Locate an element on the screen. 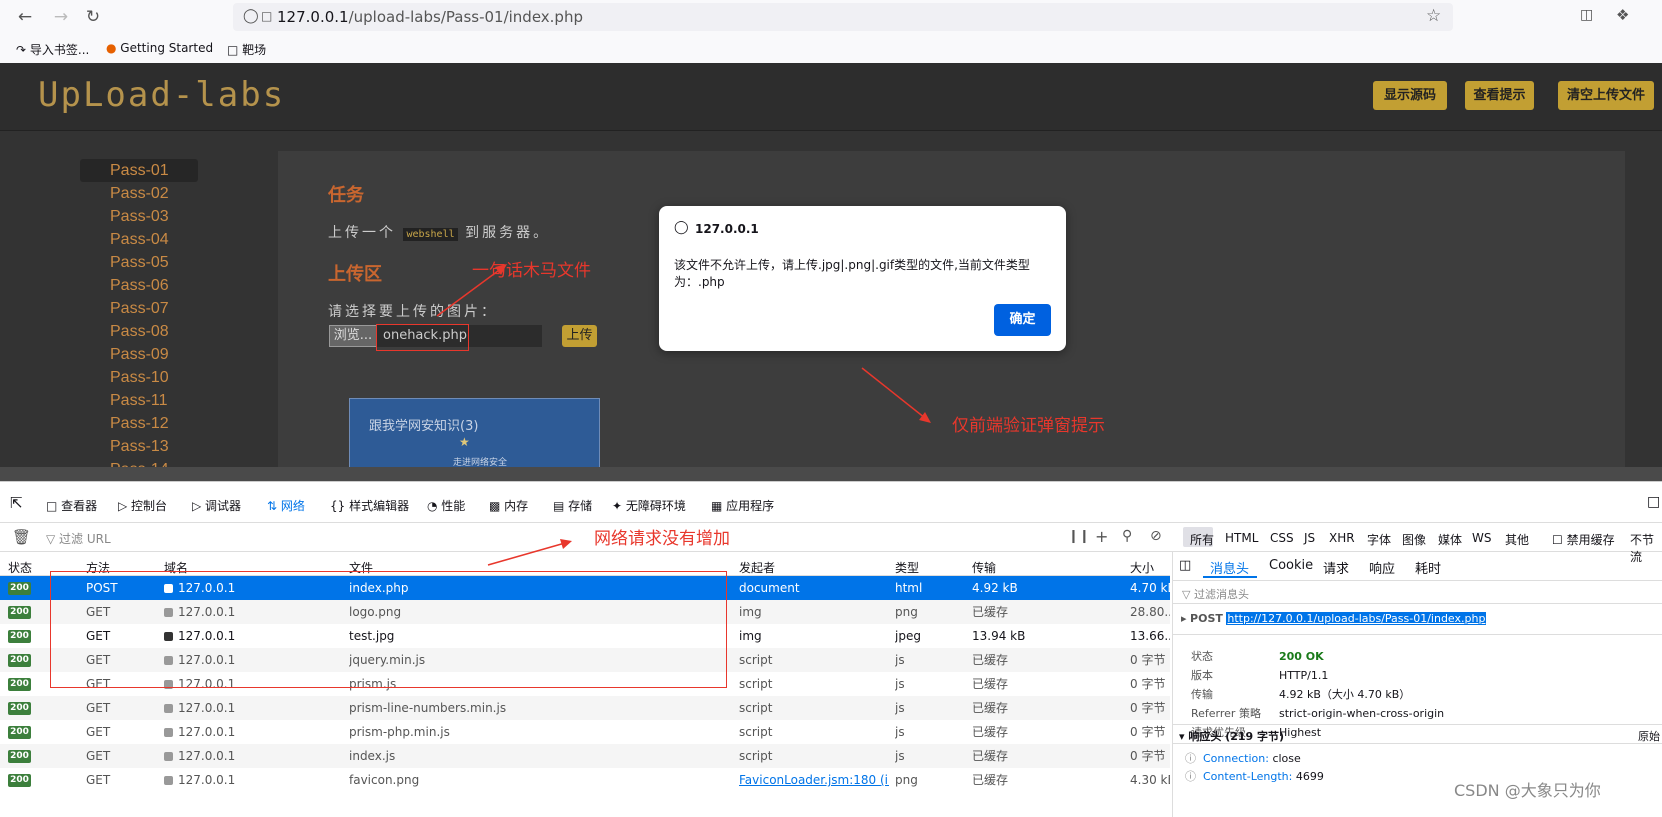 Image resolution: width=1662 pixels, height=817 pixels. tab-timings: 耗时 is located at coordinates (1428, 567).